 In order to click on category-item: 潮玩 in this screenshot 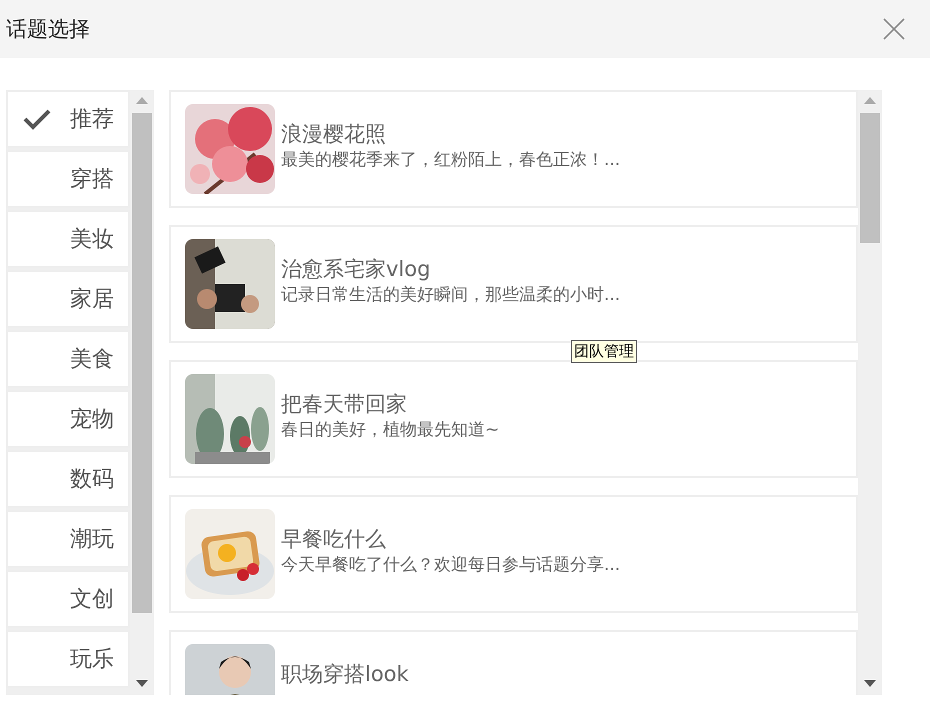, I will do `click(68, 539)`.